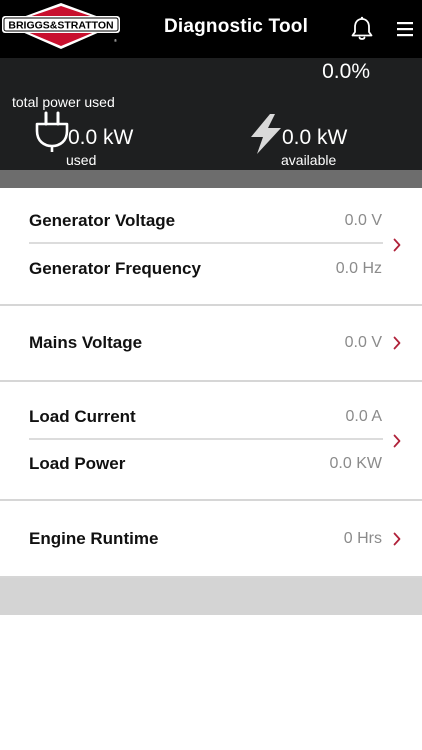 The height and width of the screenshot is (750, 422). Describe the element at coordinates (309, 160) in the screenshot. I see `available-power-label: available` at that location.